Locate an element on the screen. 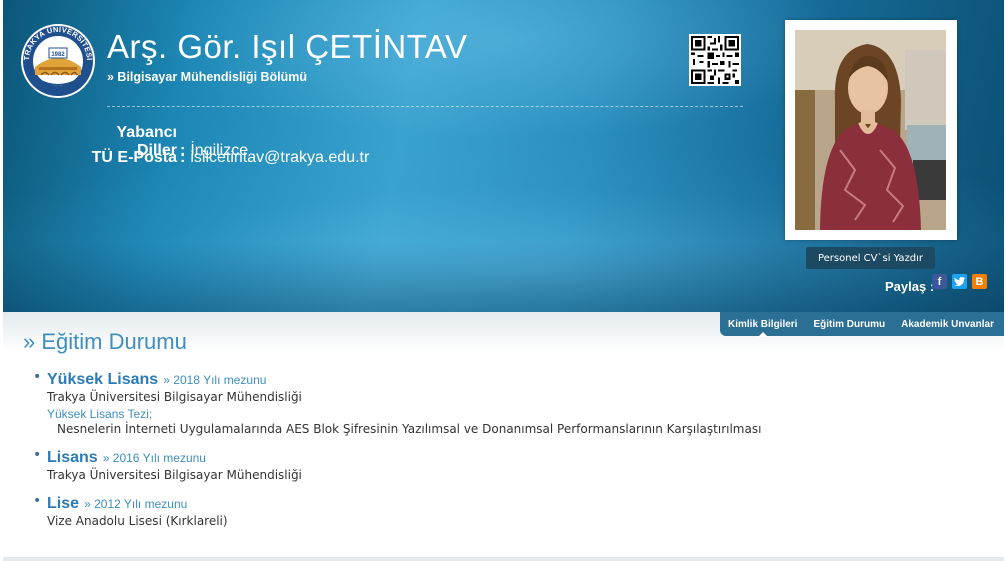 This screenshot has height=561, width=1007. blogger-icon: B is located at coordinates (979, 281).